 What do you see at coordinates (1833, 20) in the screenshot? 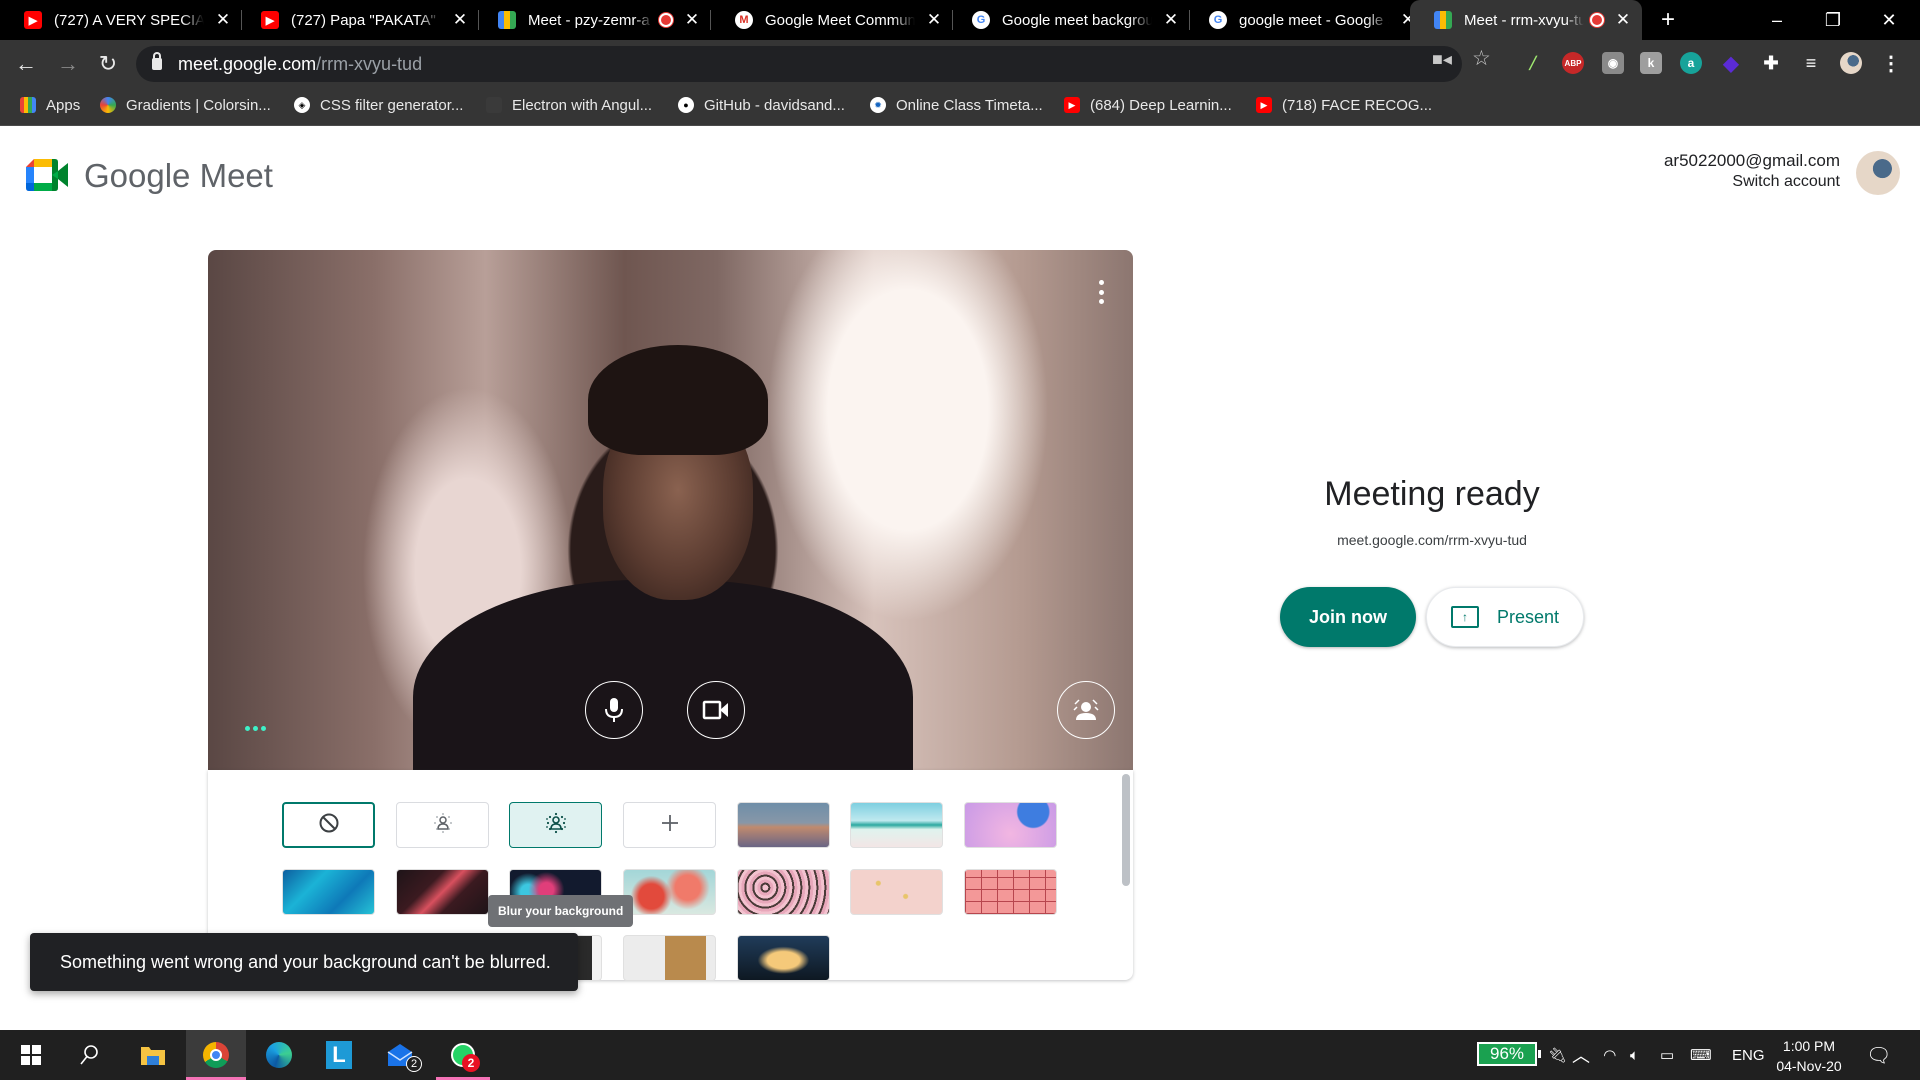
I see `restore-button: ❐` at bounding box center [1833, 20].